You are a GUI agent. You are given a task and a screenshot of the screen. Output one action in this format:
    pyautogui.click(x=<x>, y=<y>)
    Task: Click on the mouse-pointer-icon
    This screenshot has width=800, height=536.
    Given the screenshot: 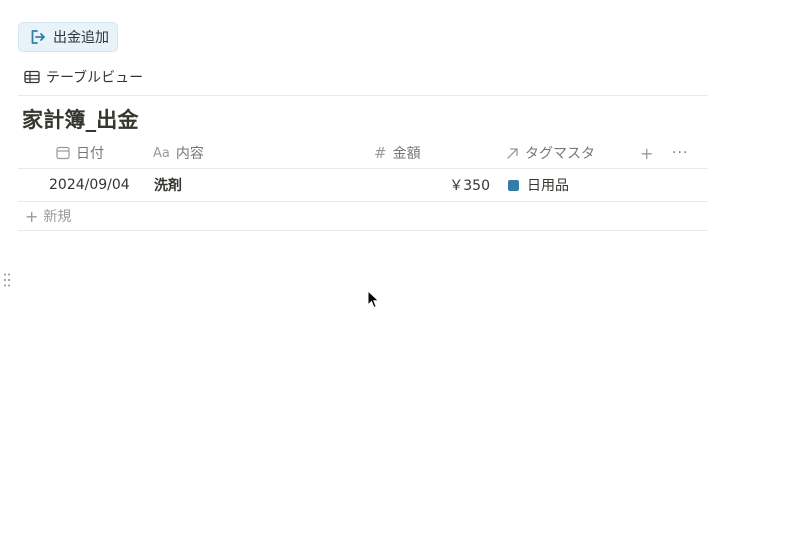 What is the action you would take?
    pyautogui.click(x=373, y=299)
    